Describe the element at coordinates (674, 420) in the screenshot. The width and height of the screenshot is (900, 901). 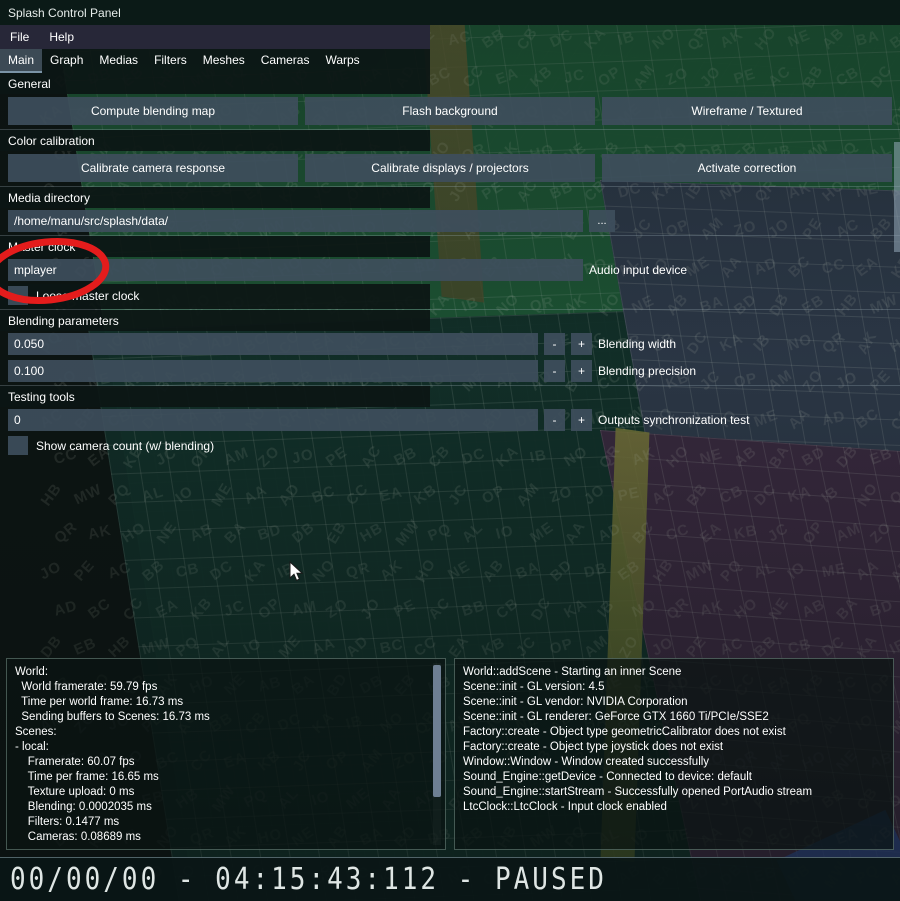
I see `outputs-sync-test-label: Outputs synchronization test` at that location.